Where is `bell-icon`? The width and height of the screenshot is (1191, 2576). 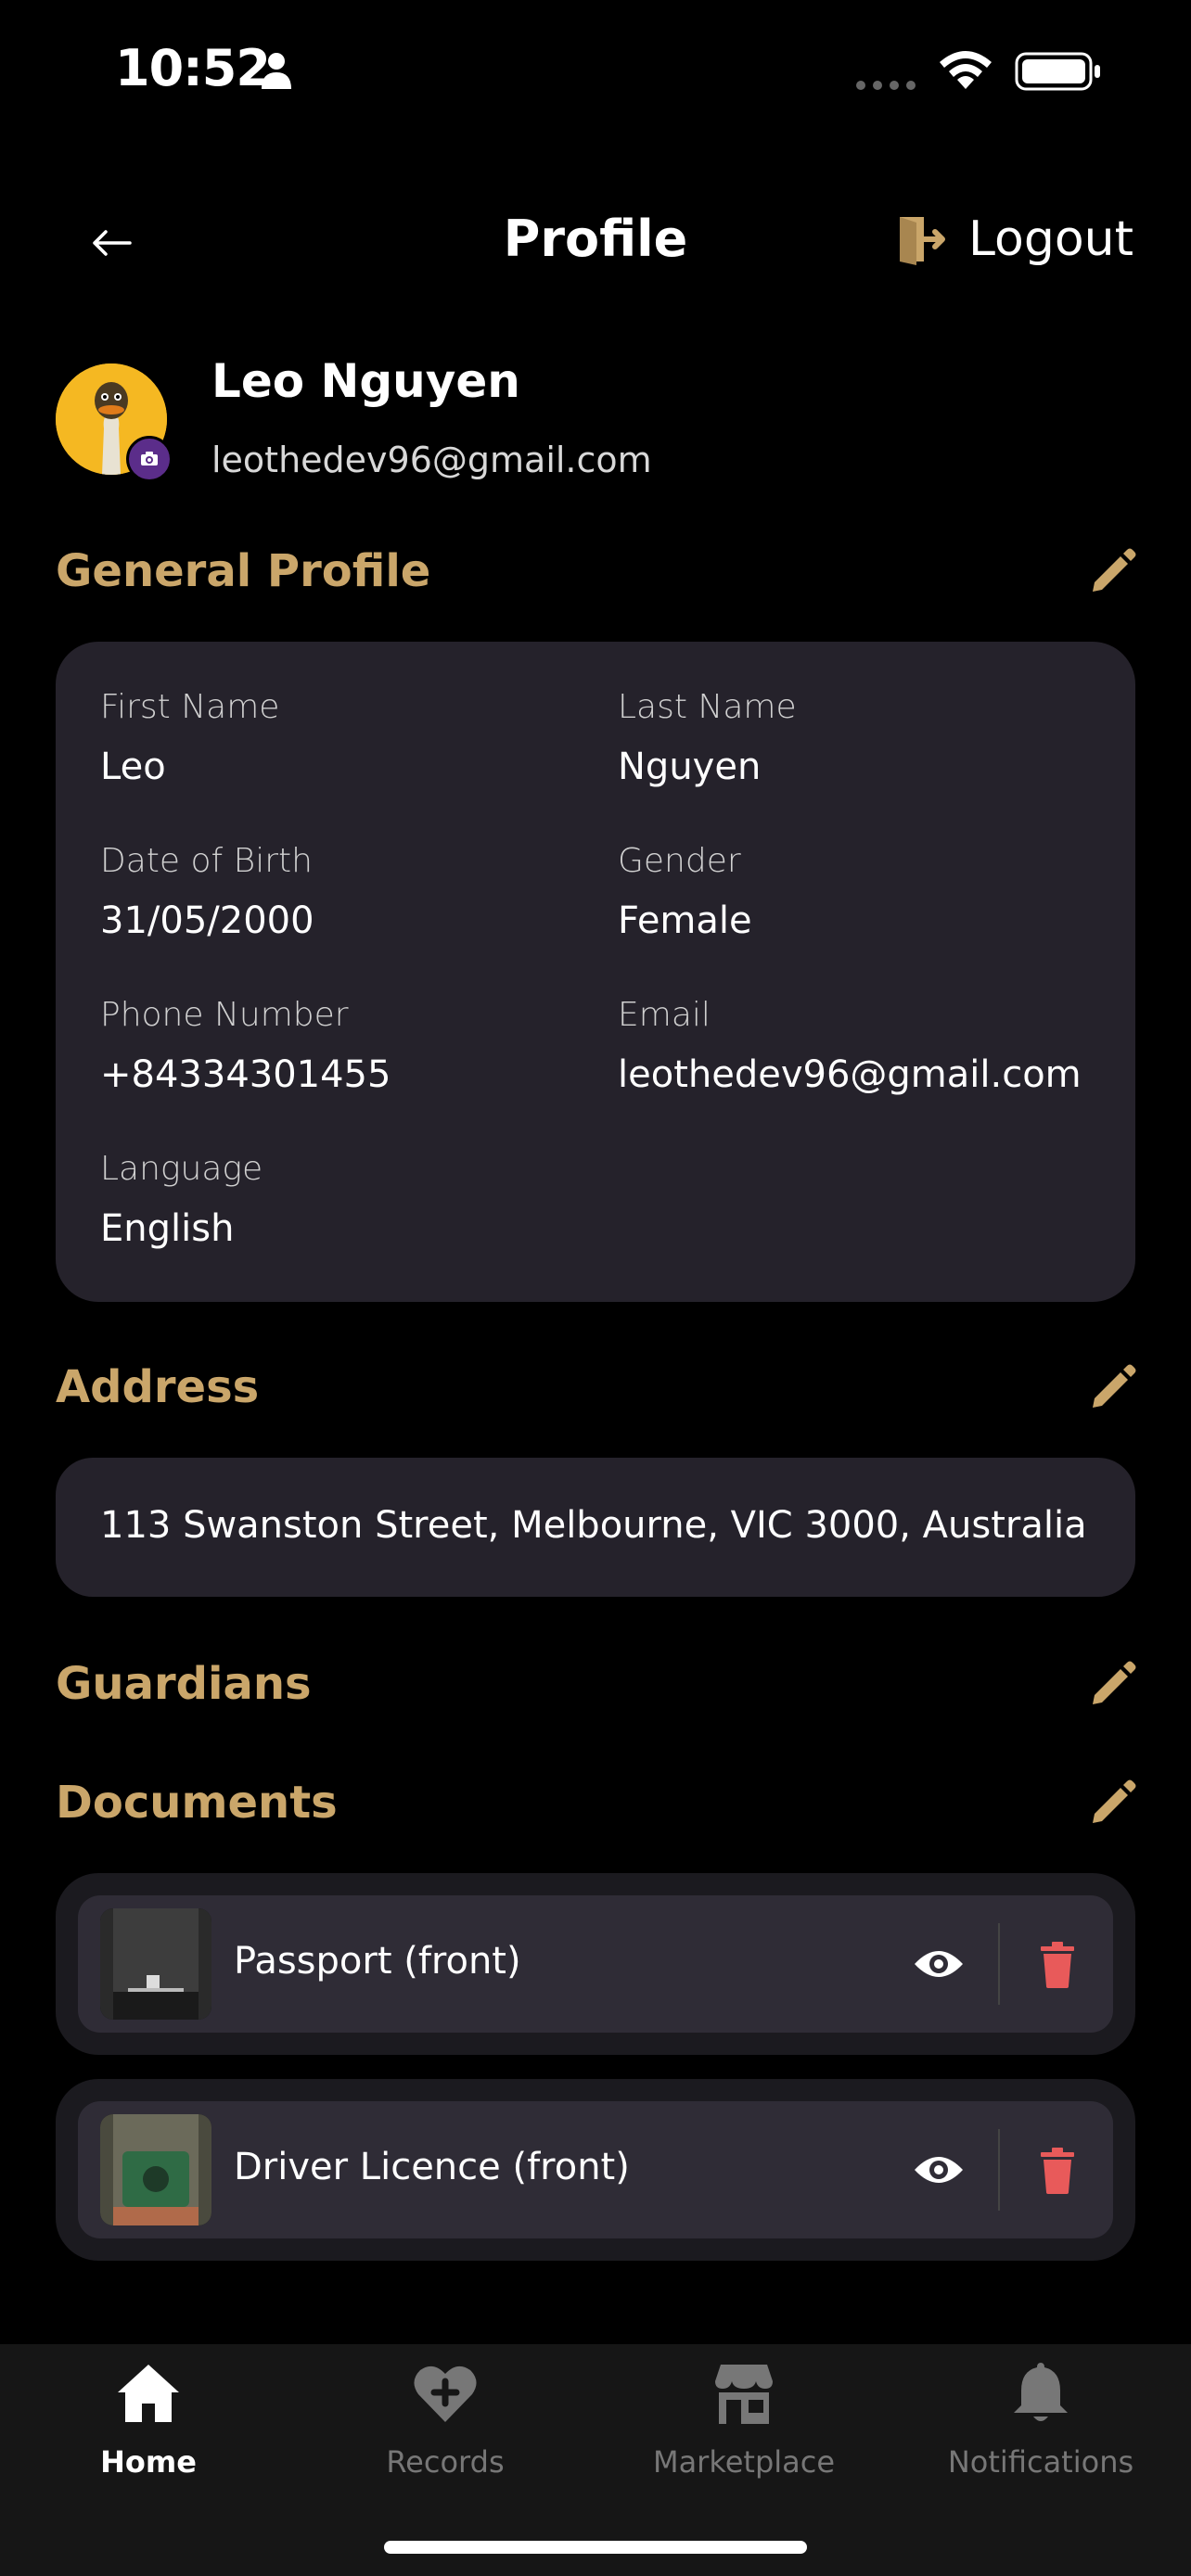 bell-icon is located at coordinates (1041, 2392).